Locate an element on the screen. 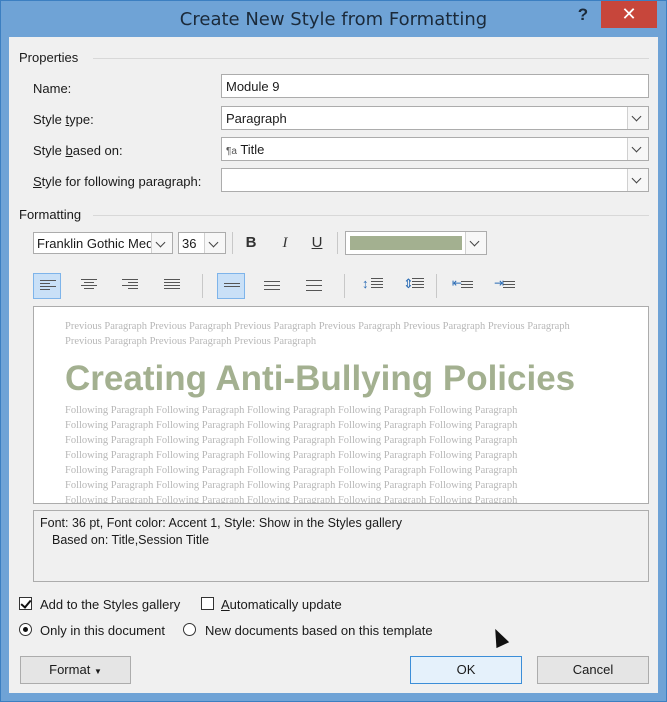 The width and height of the screenshot is (667, 702). font-size-dropdown is located at coordinates (214, 243).